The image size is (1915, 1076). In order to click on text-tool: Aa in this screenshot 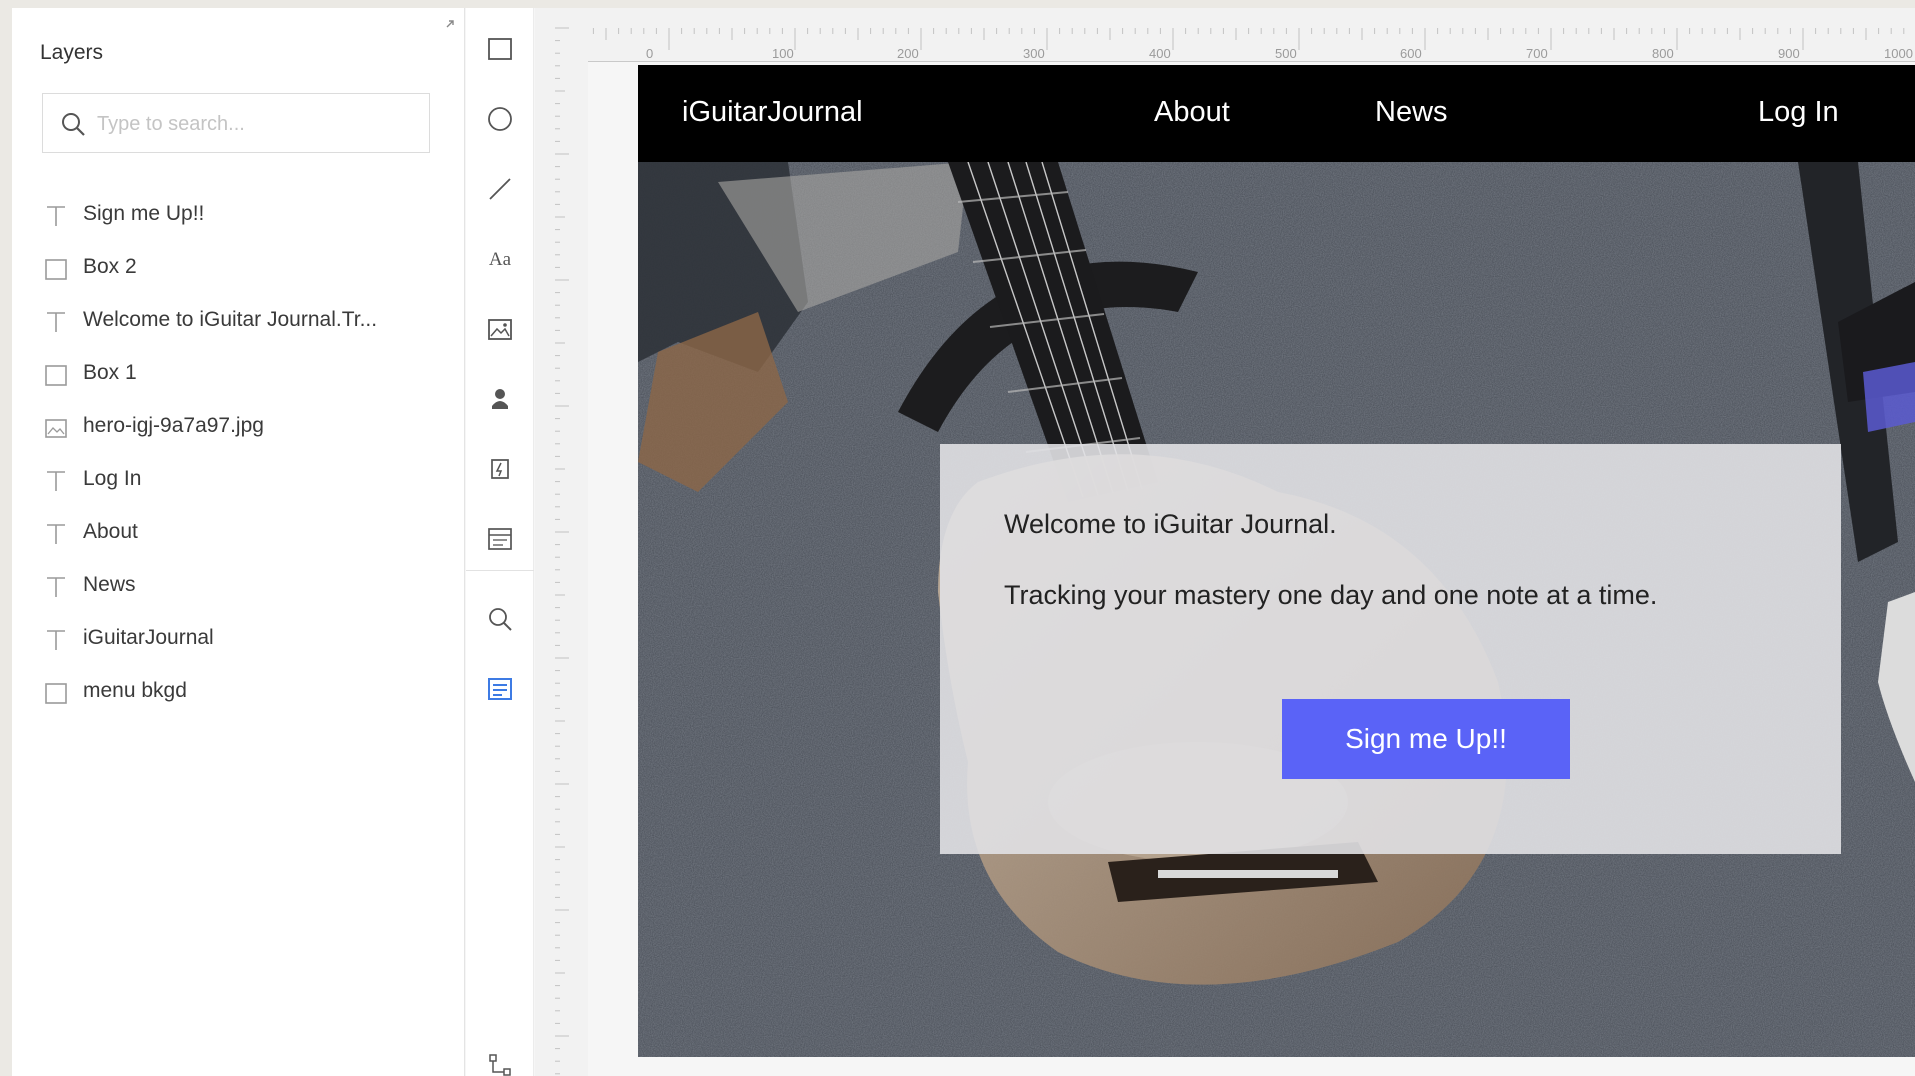, I will do `click(500, 259)`.